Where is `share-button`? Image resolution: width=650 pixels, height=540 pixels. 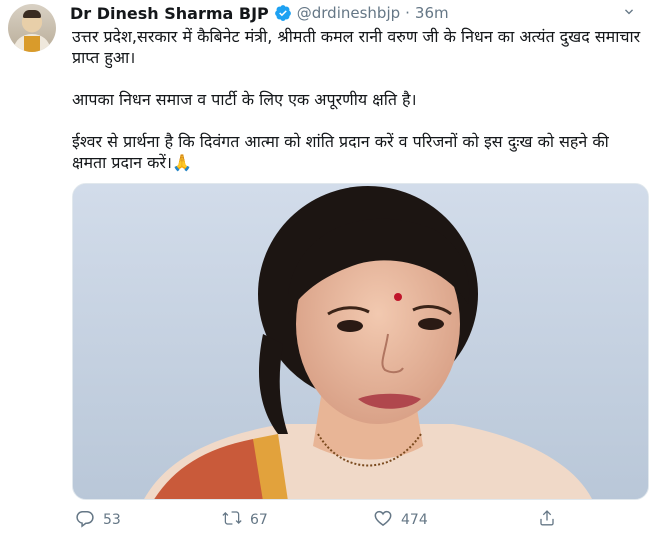
share-button is located at coordinates (547, 520).